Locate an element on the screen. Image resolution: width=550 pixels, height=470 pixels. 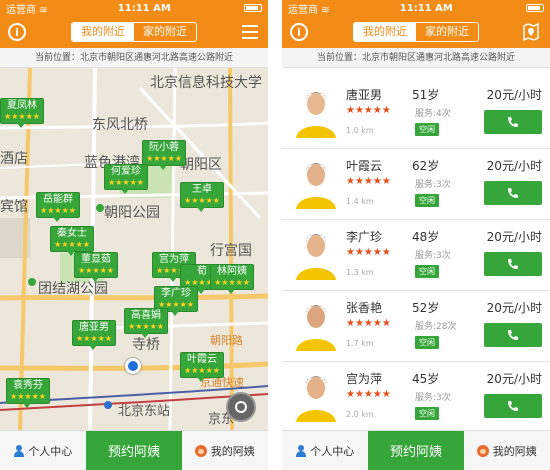
distance: 2.0 km is located at coordinates (360, 414).